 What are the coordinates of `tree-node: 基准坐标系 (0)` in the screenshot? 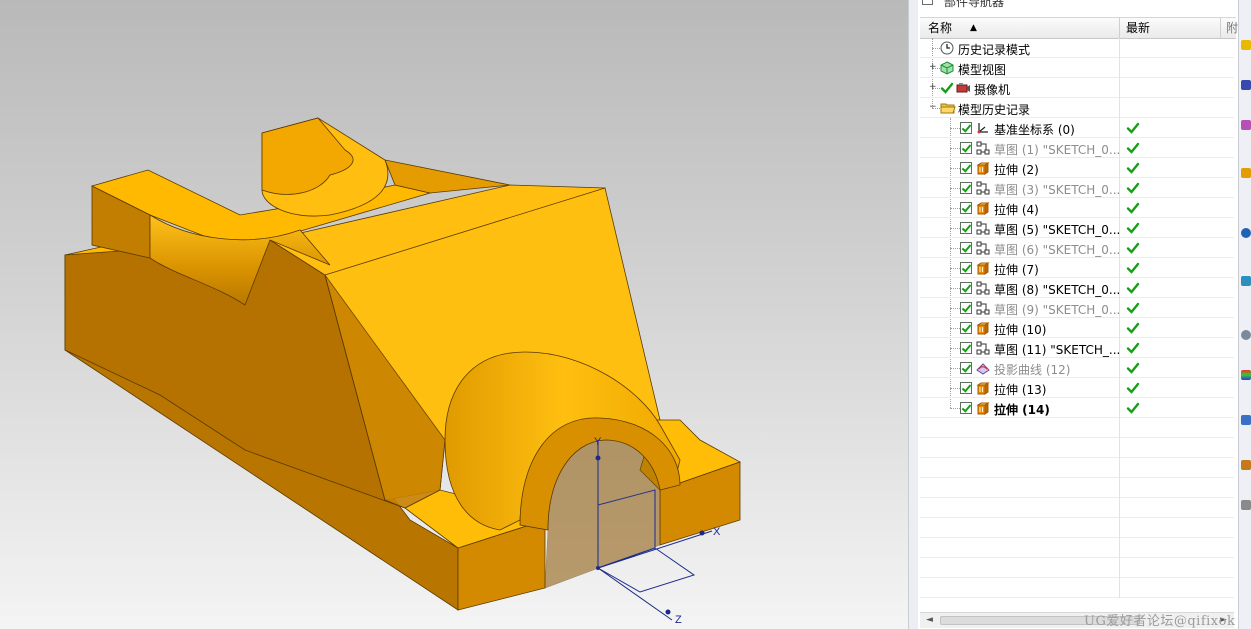 It's located at (1077, 128).